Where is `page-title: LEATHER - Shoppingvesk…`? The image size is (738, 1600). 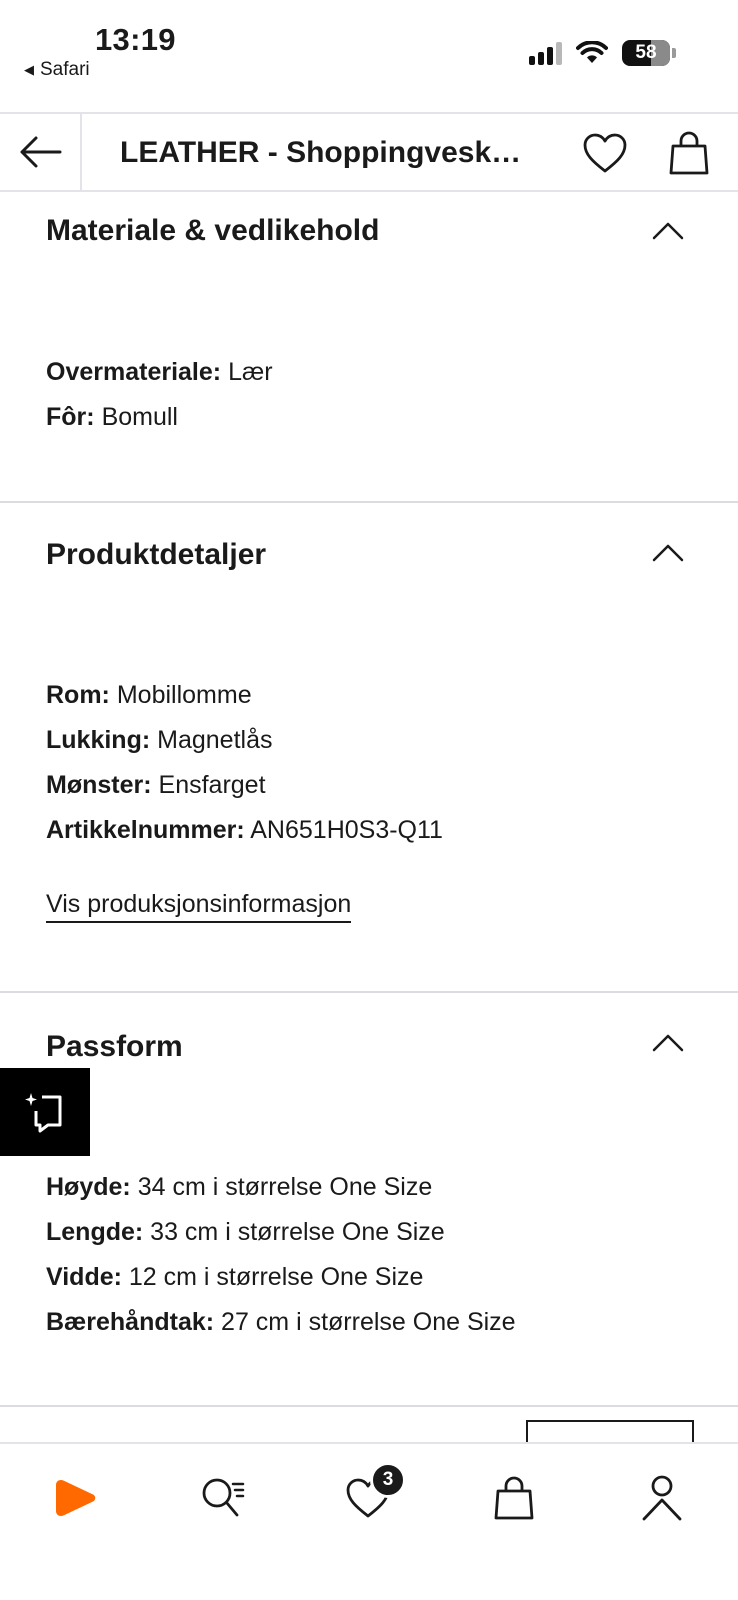
page-title: LEATHER - Shoppingvesk… is located at coordinates (321, 152).